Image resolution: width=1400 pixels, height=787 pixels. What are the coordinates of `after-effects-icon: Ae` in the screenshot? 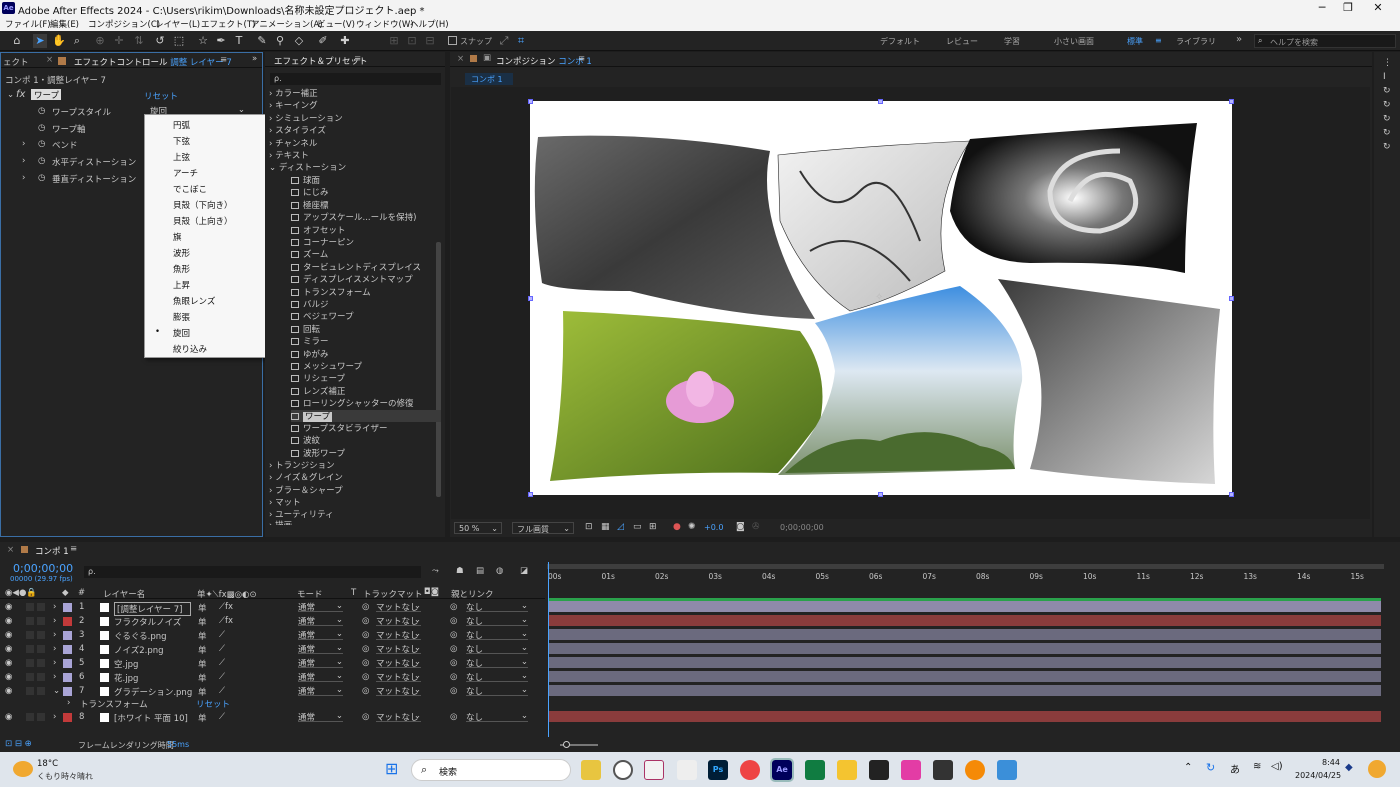 It's located at (782, 770).